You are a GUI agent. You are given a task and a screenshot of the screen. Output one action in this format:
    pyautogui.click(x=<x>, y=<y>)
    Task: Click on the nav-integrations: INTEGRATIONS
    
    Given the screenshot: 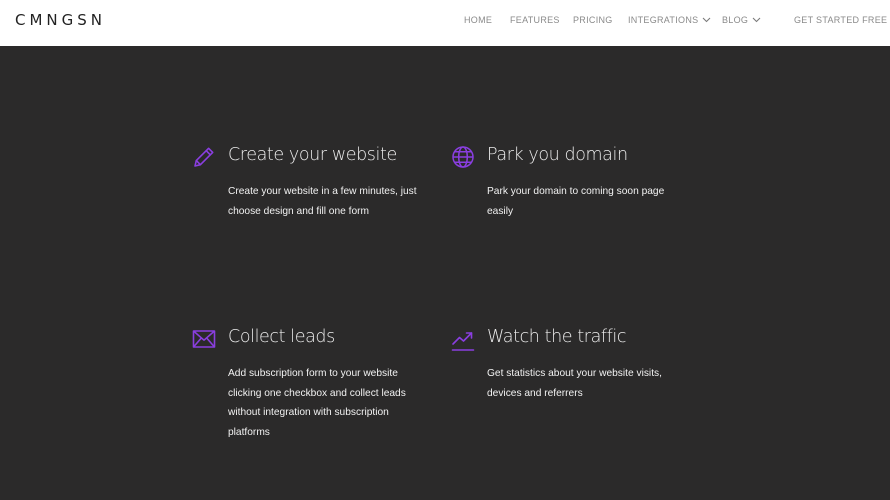 What is the action you would take?
    pyautogui.click(x=669, y=20)
    